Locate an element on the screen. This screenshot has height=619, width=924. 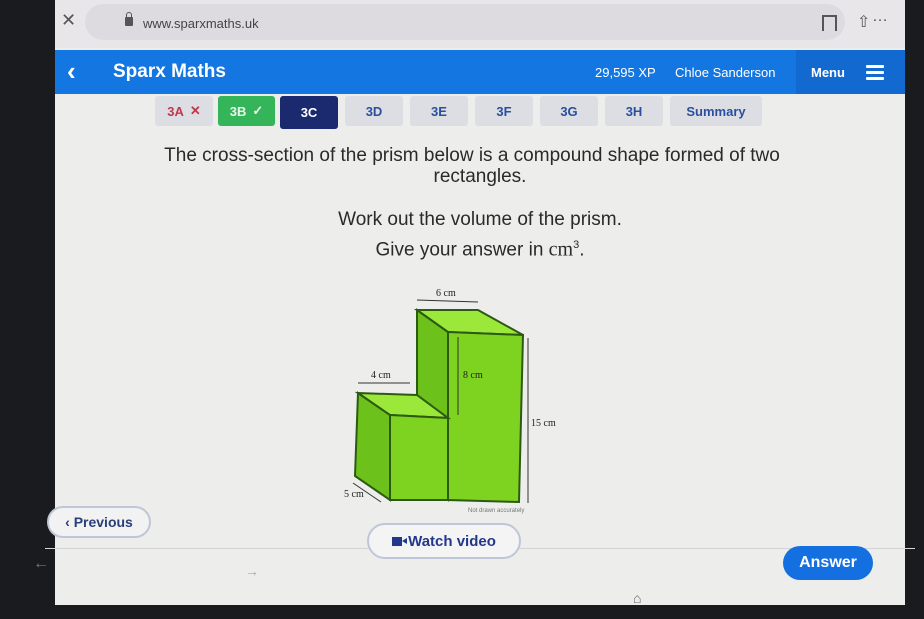
tab-label: 3G is located at coordinates (569, 111).